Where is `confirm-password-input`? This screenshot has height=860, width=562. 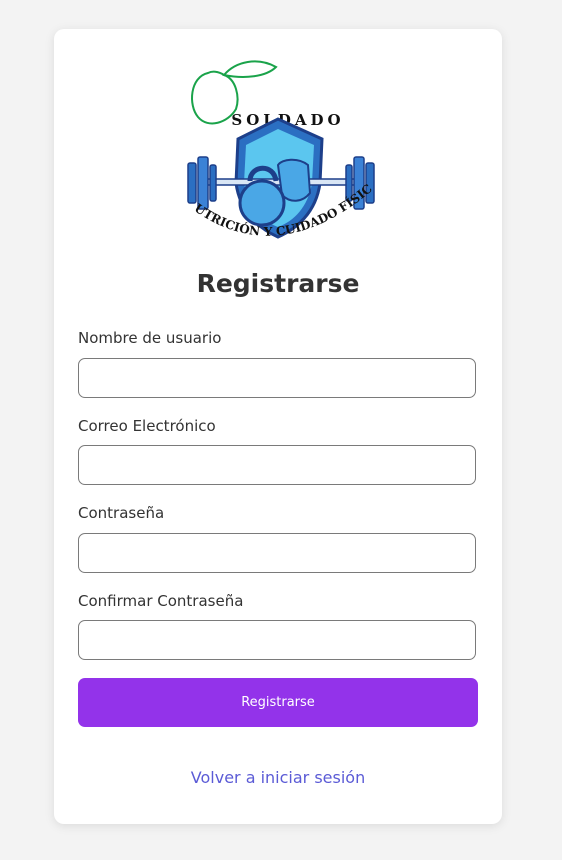
confirm-password-input is located at coordinates (277, 640).